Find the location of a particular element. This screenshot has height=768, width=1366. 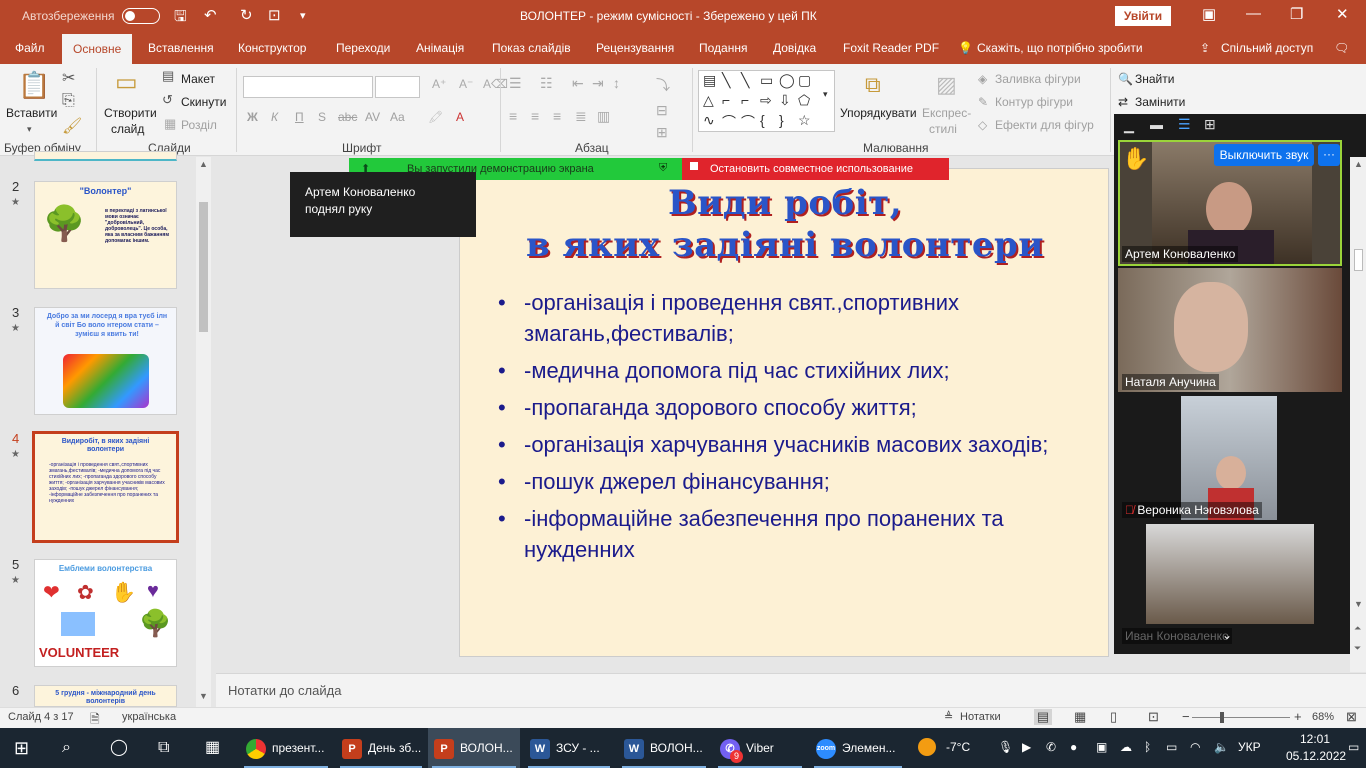

scrollbar-thumb is located at coordinates (203, 267).